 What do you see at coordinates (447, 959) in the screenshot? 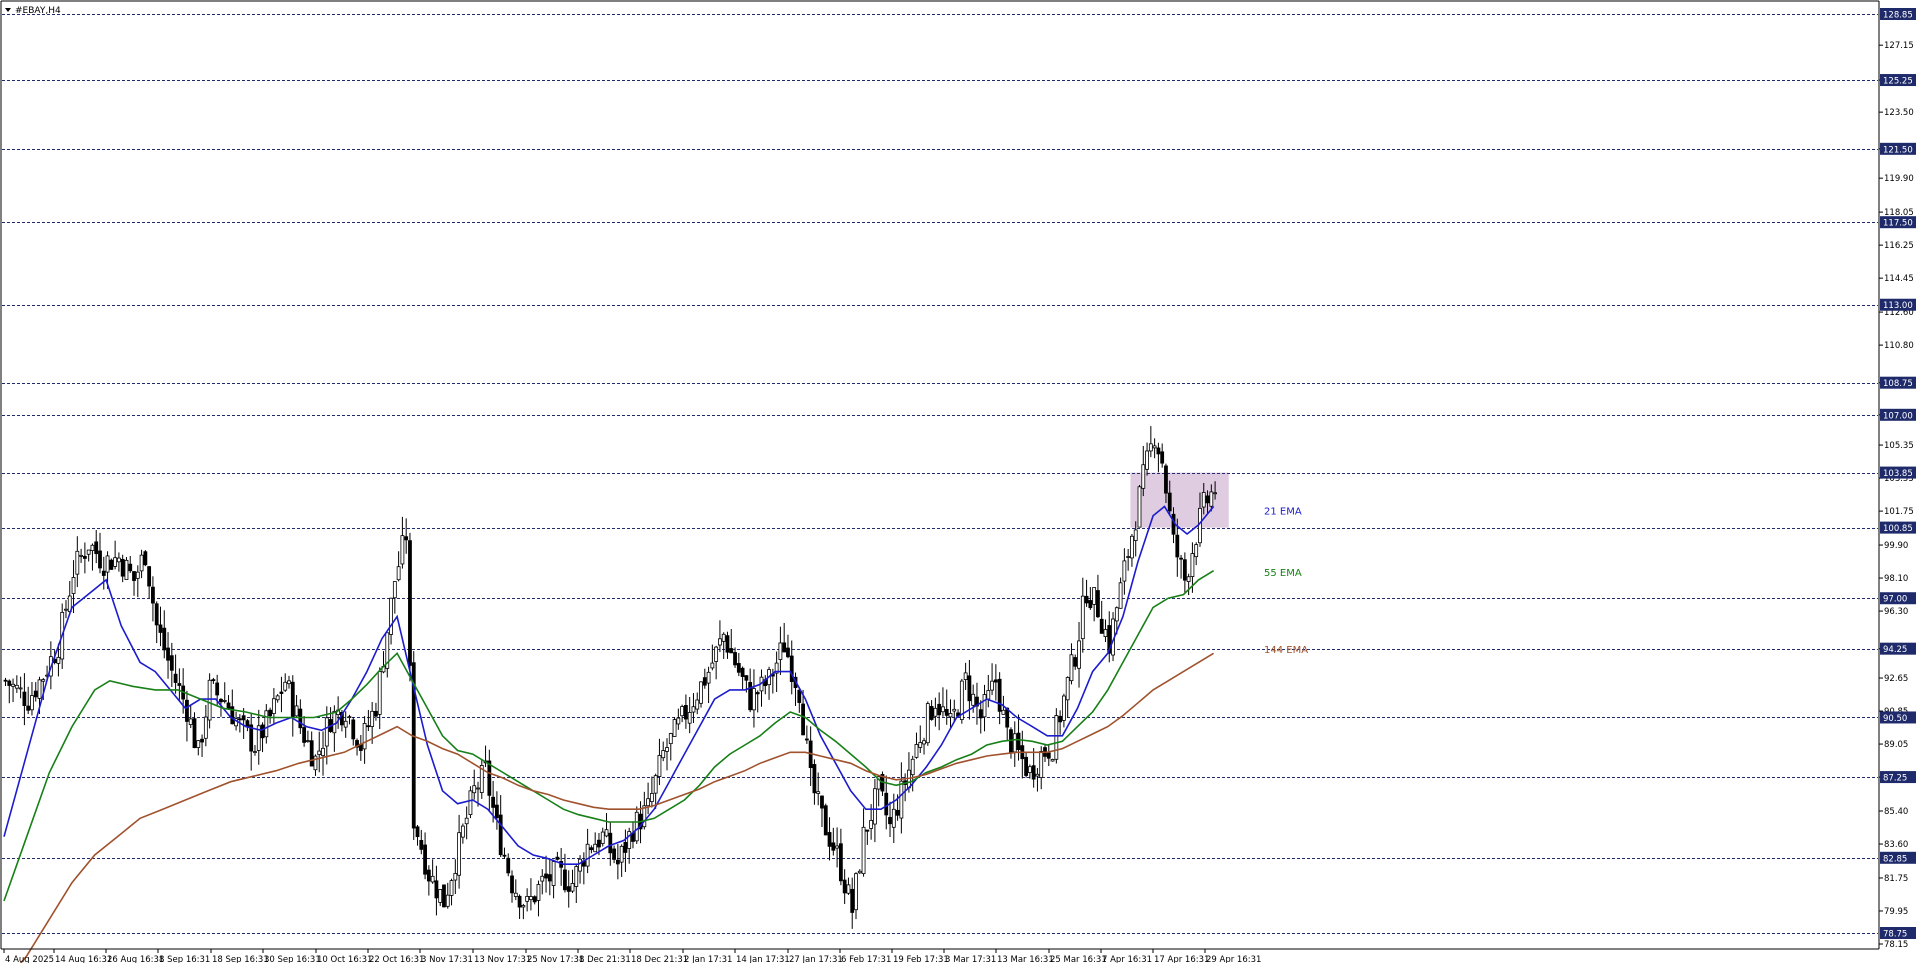
I see `x-tick-label: 3 Nov 17:31` at bounding box center [447, 959].